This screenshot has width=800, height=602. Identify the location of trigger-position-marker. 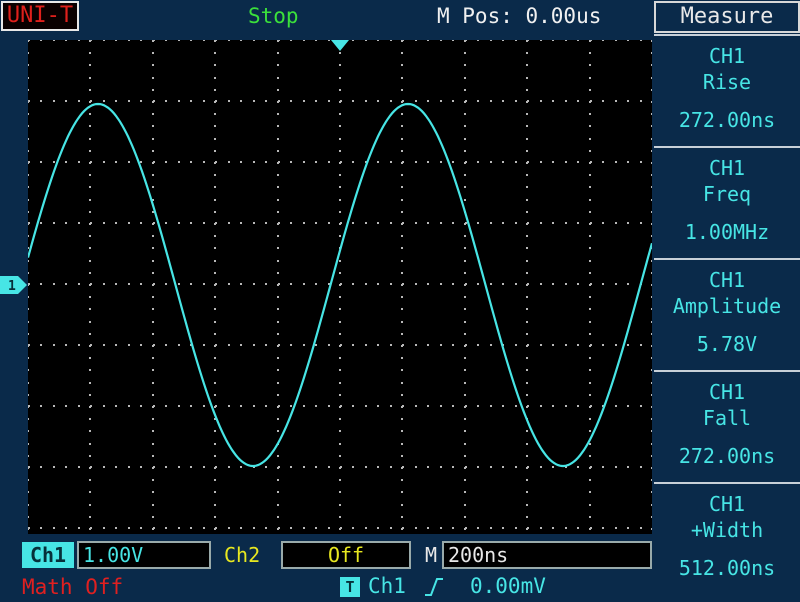
(340, 46).